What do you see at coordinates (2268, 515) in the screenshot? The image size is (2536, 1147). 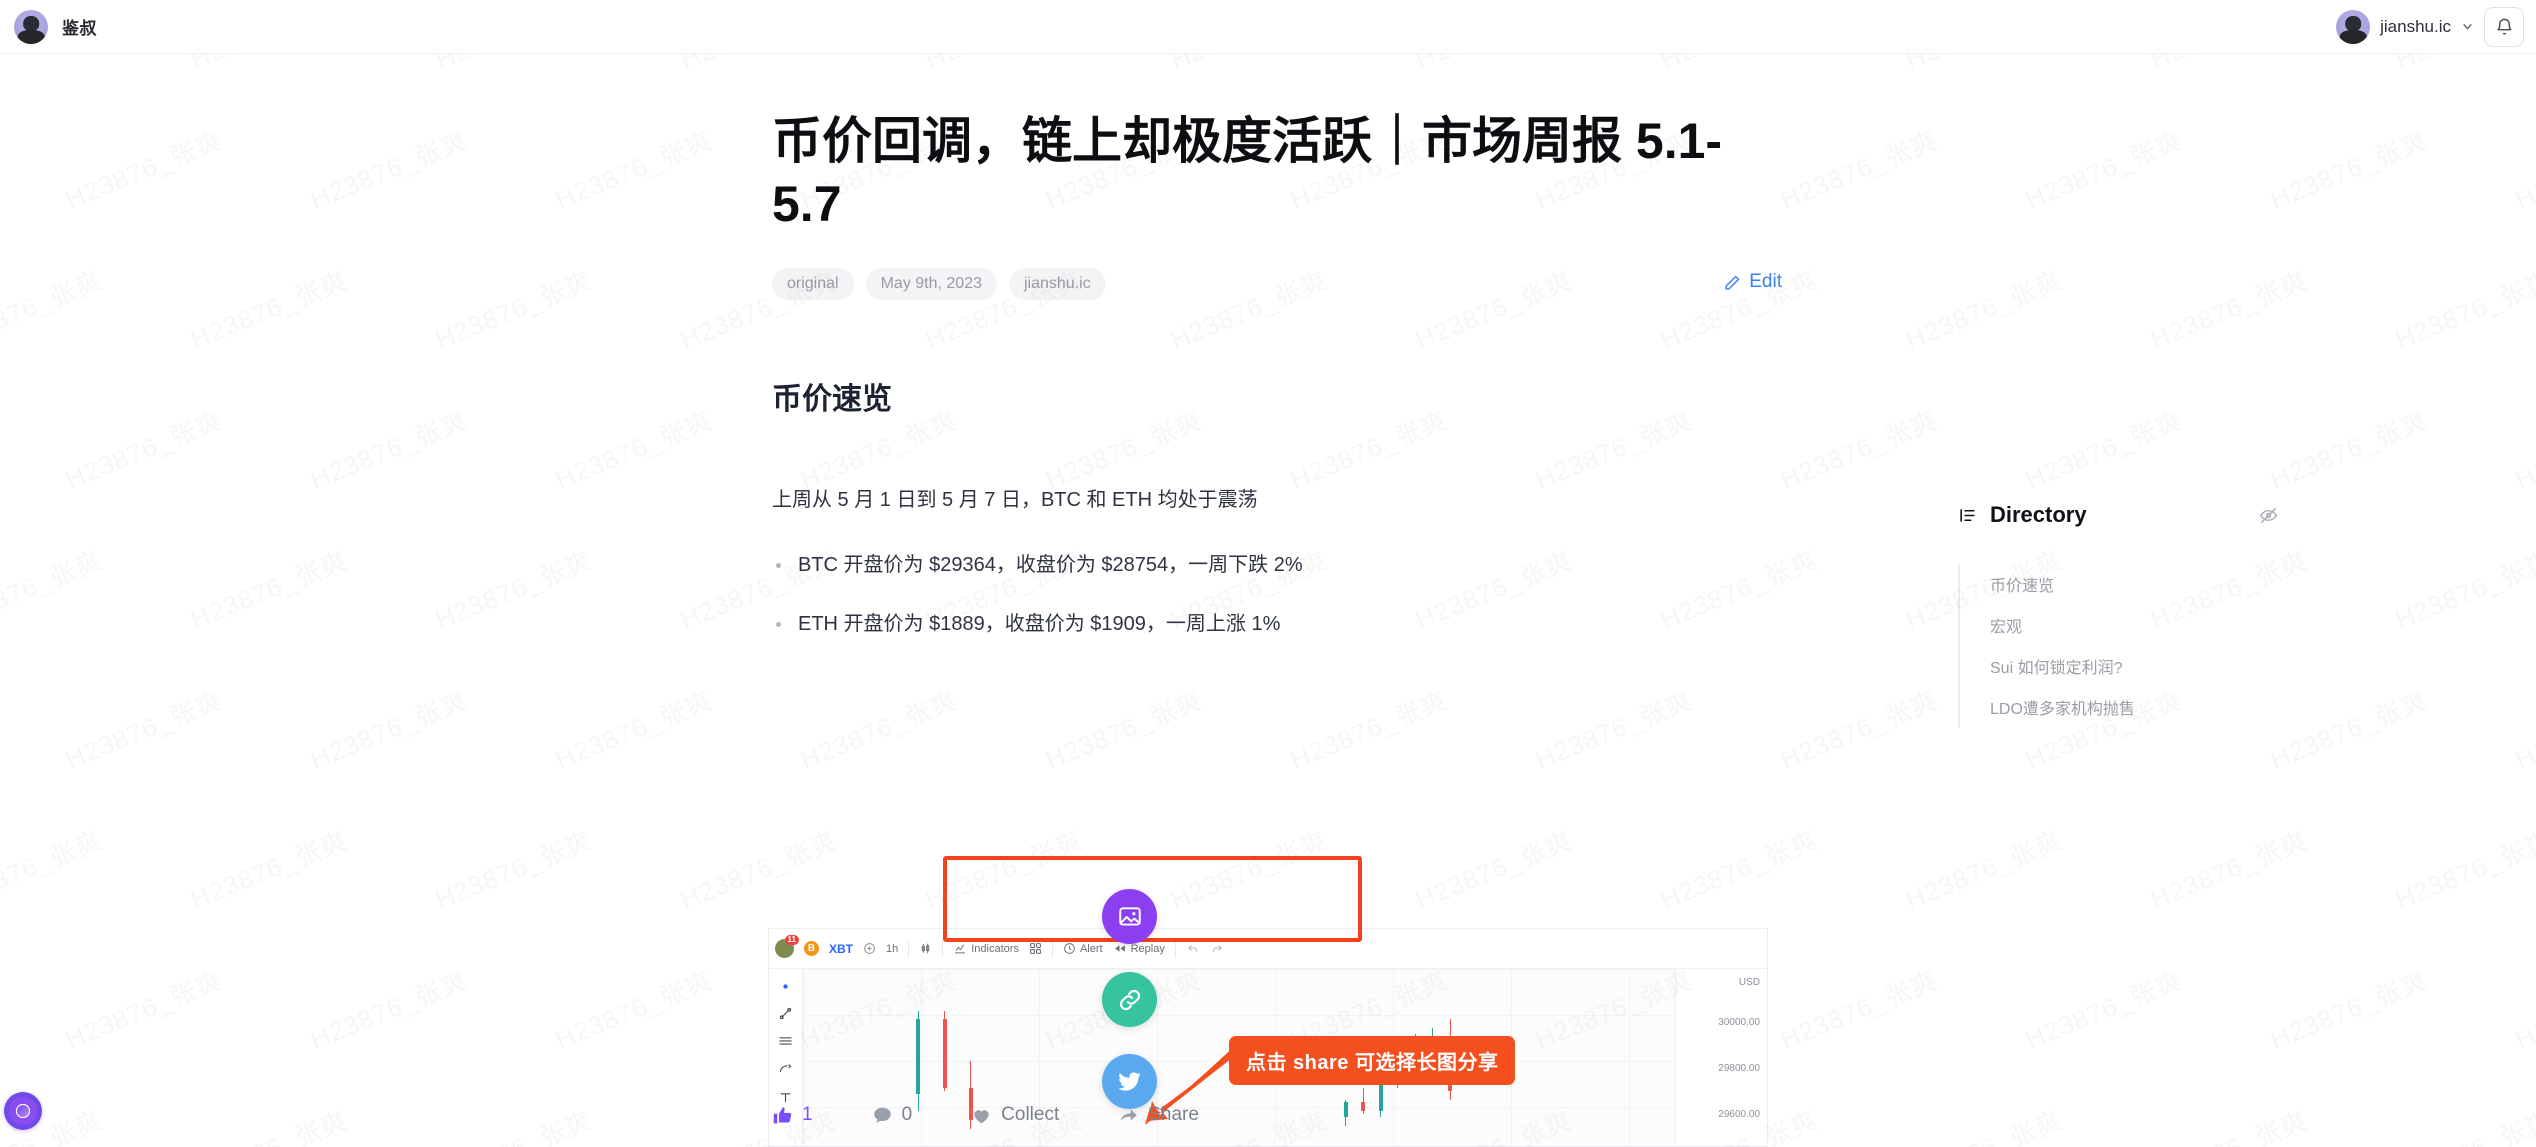 I see `eye-off-icon` at bounding box center [2268, 515].